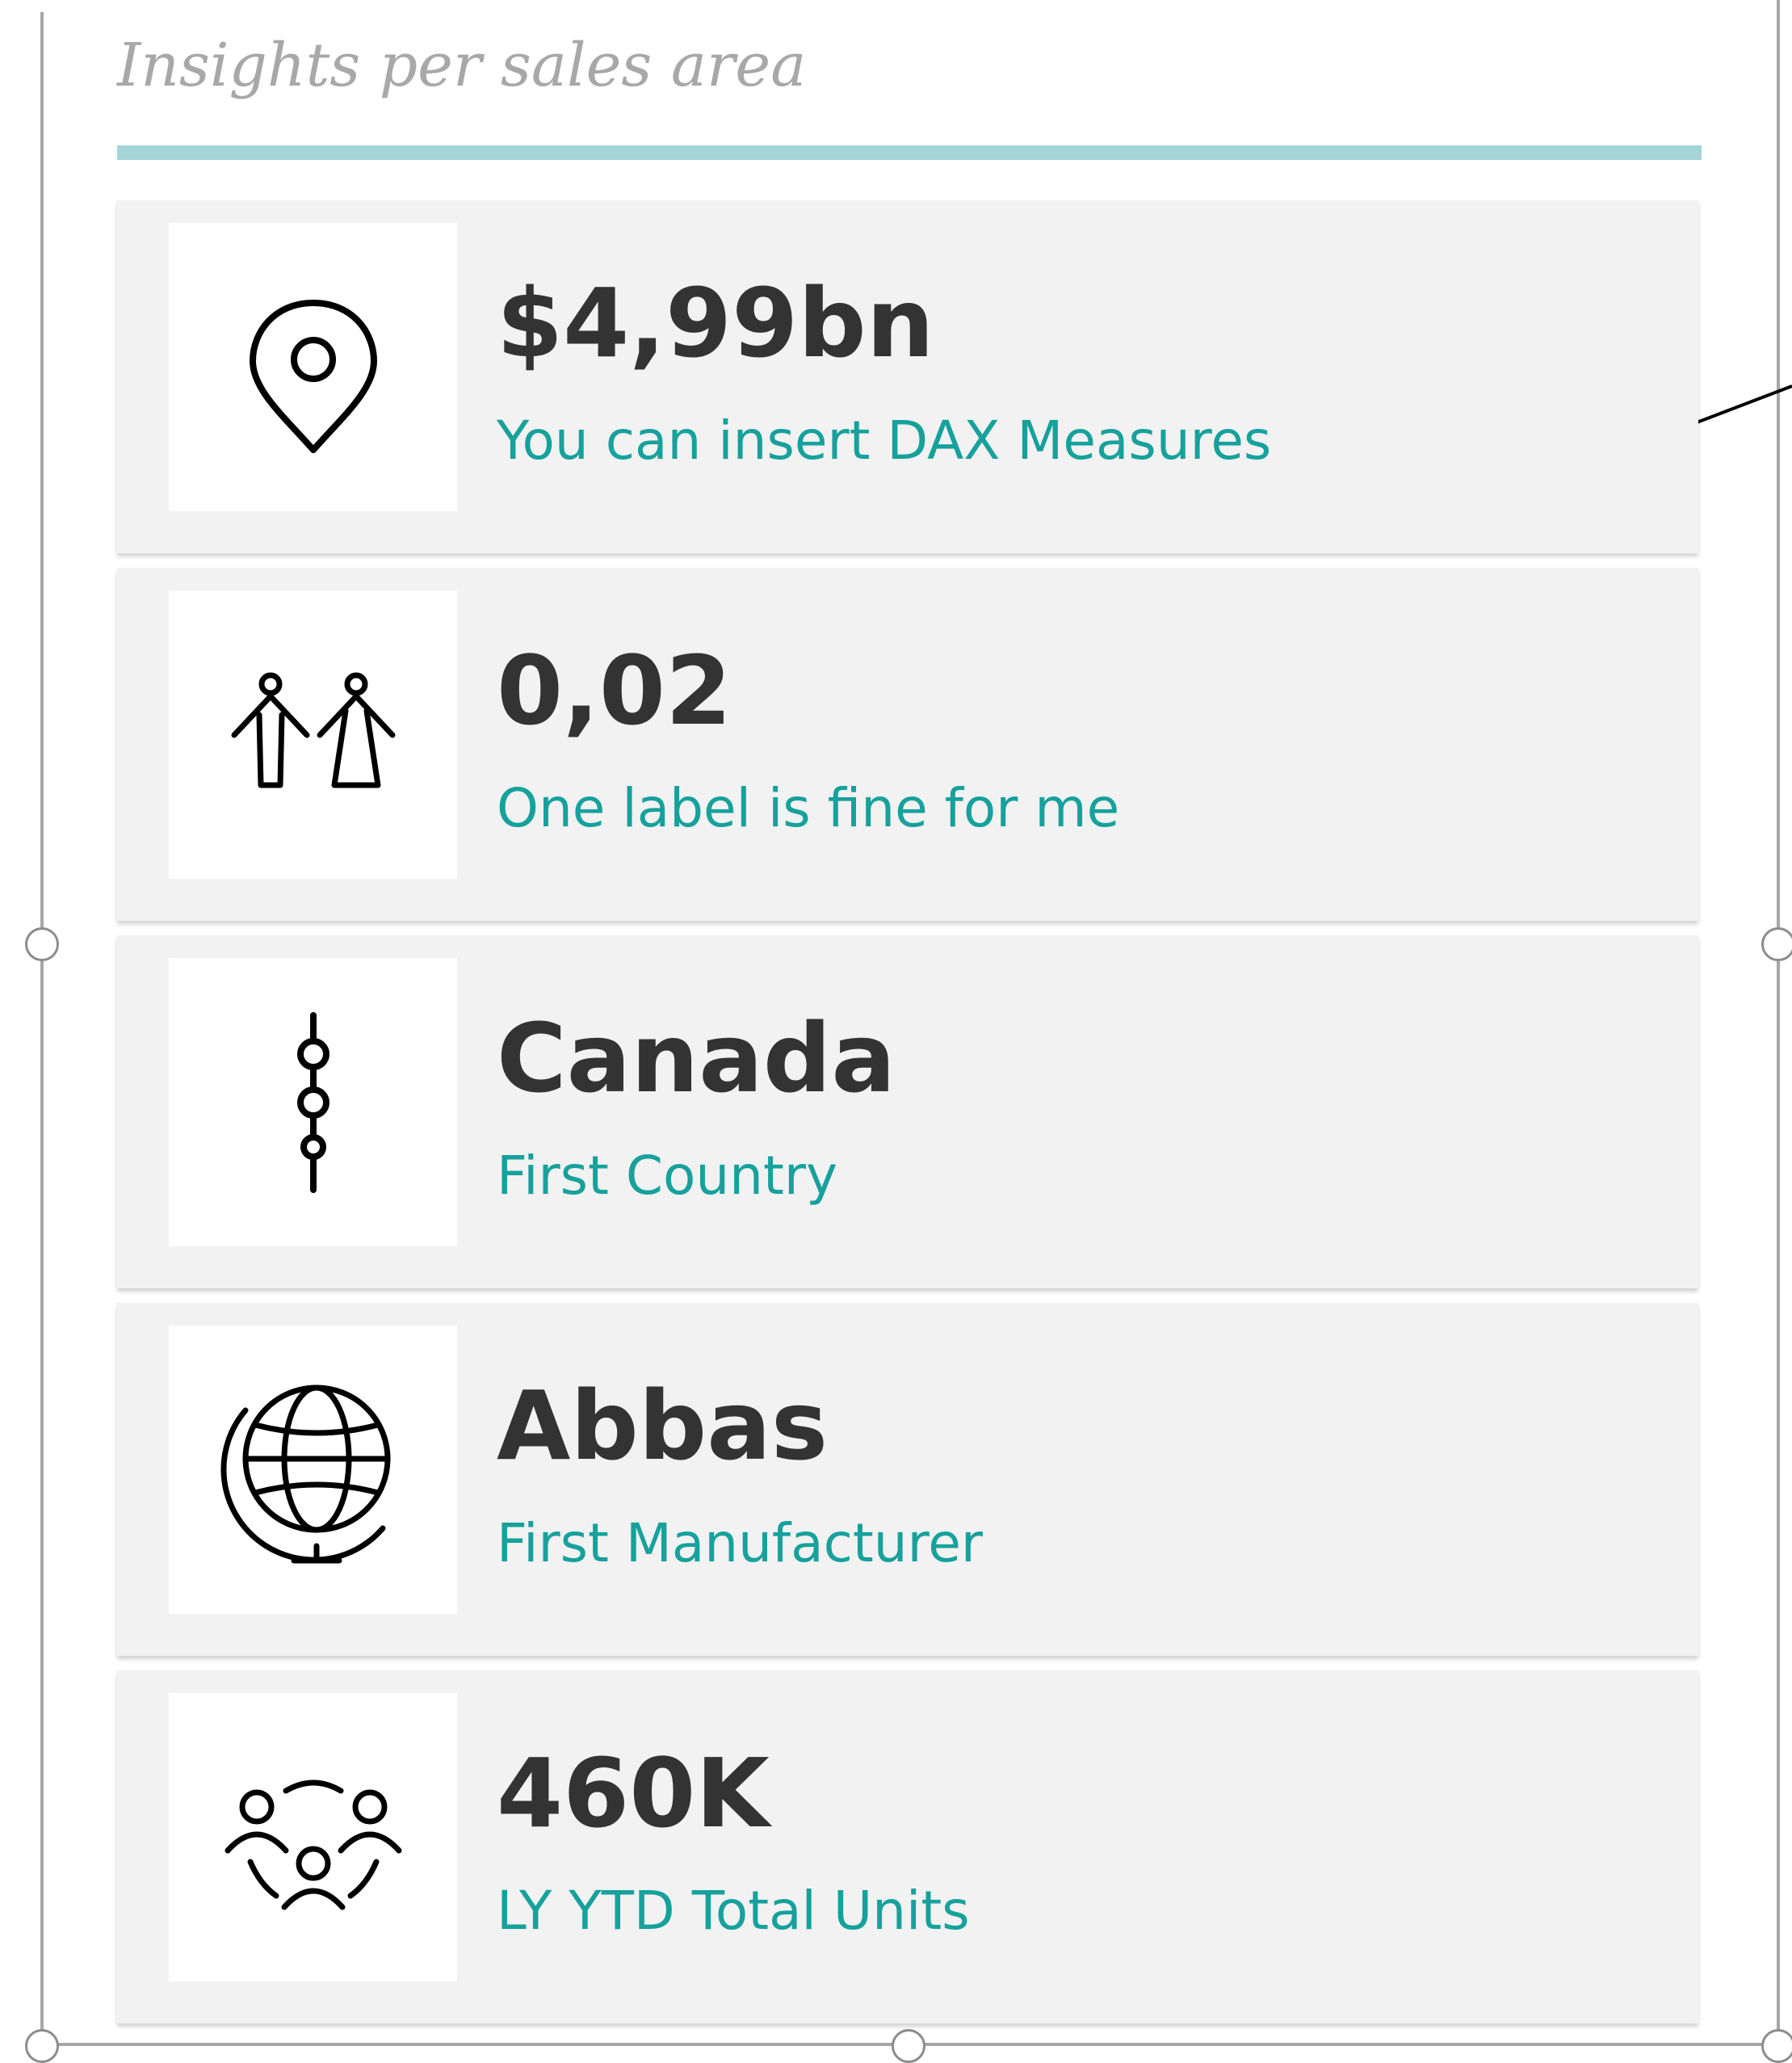 The image size is (1792, 2063). What do you see at coordinates (696, 1058) in the screenshot?
I see `kpi-value: Canada` at bounding box center [696, 1058].